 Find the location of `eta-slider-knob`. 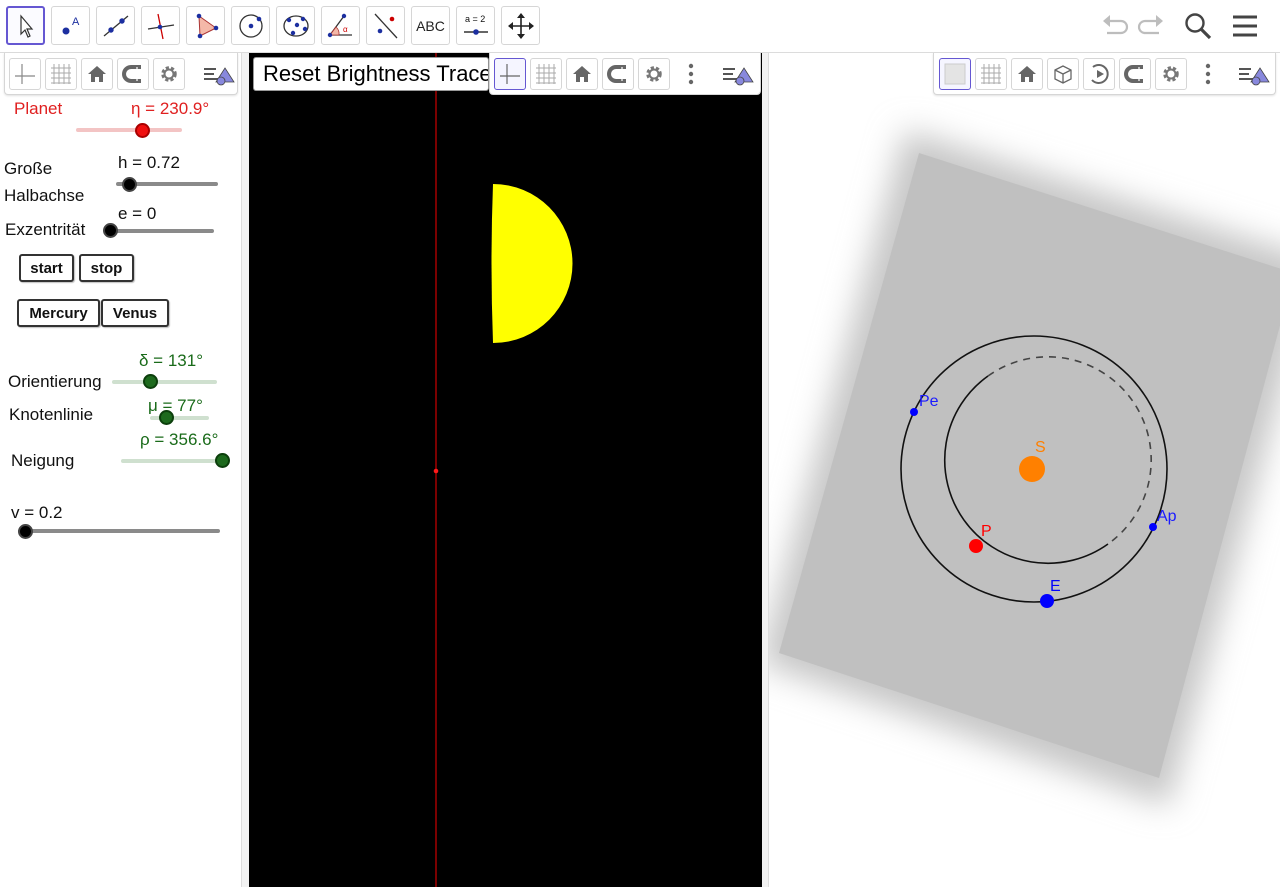

eta-slider-knob is located at coordinates (142, 130).